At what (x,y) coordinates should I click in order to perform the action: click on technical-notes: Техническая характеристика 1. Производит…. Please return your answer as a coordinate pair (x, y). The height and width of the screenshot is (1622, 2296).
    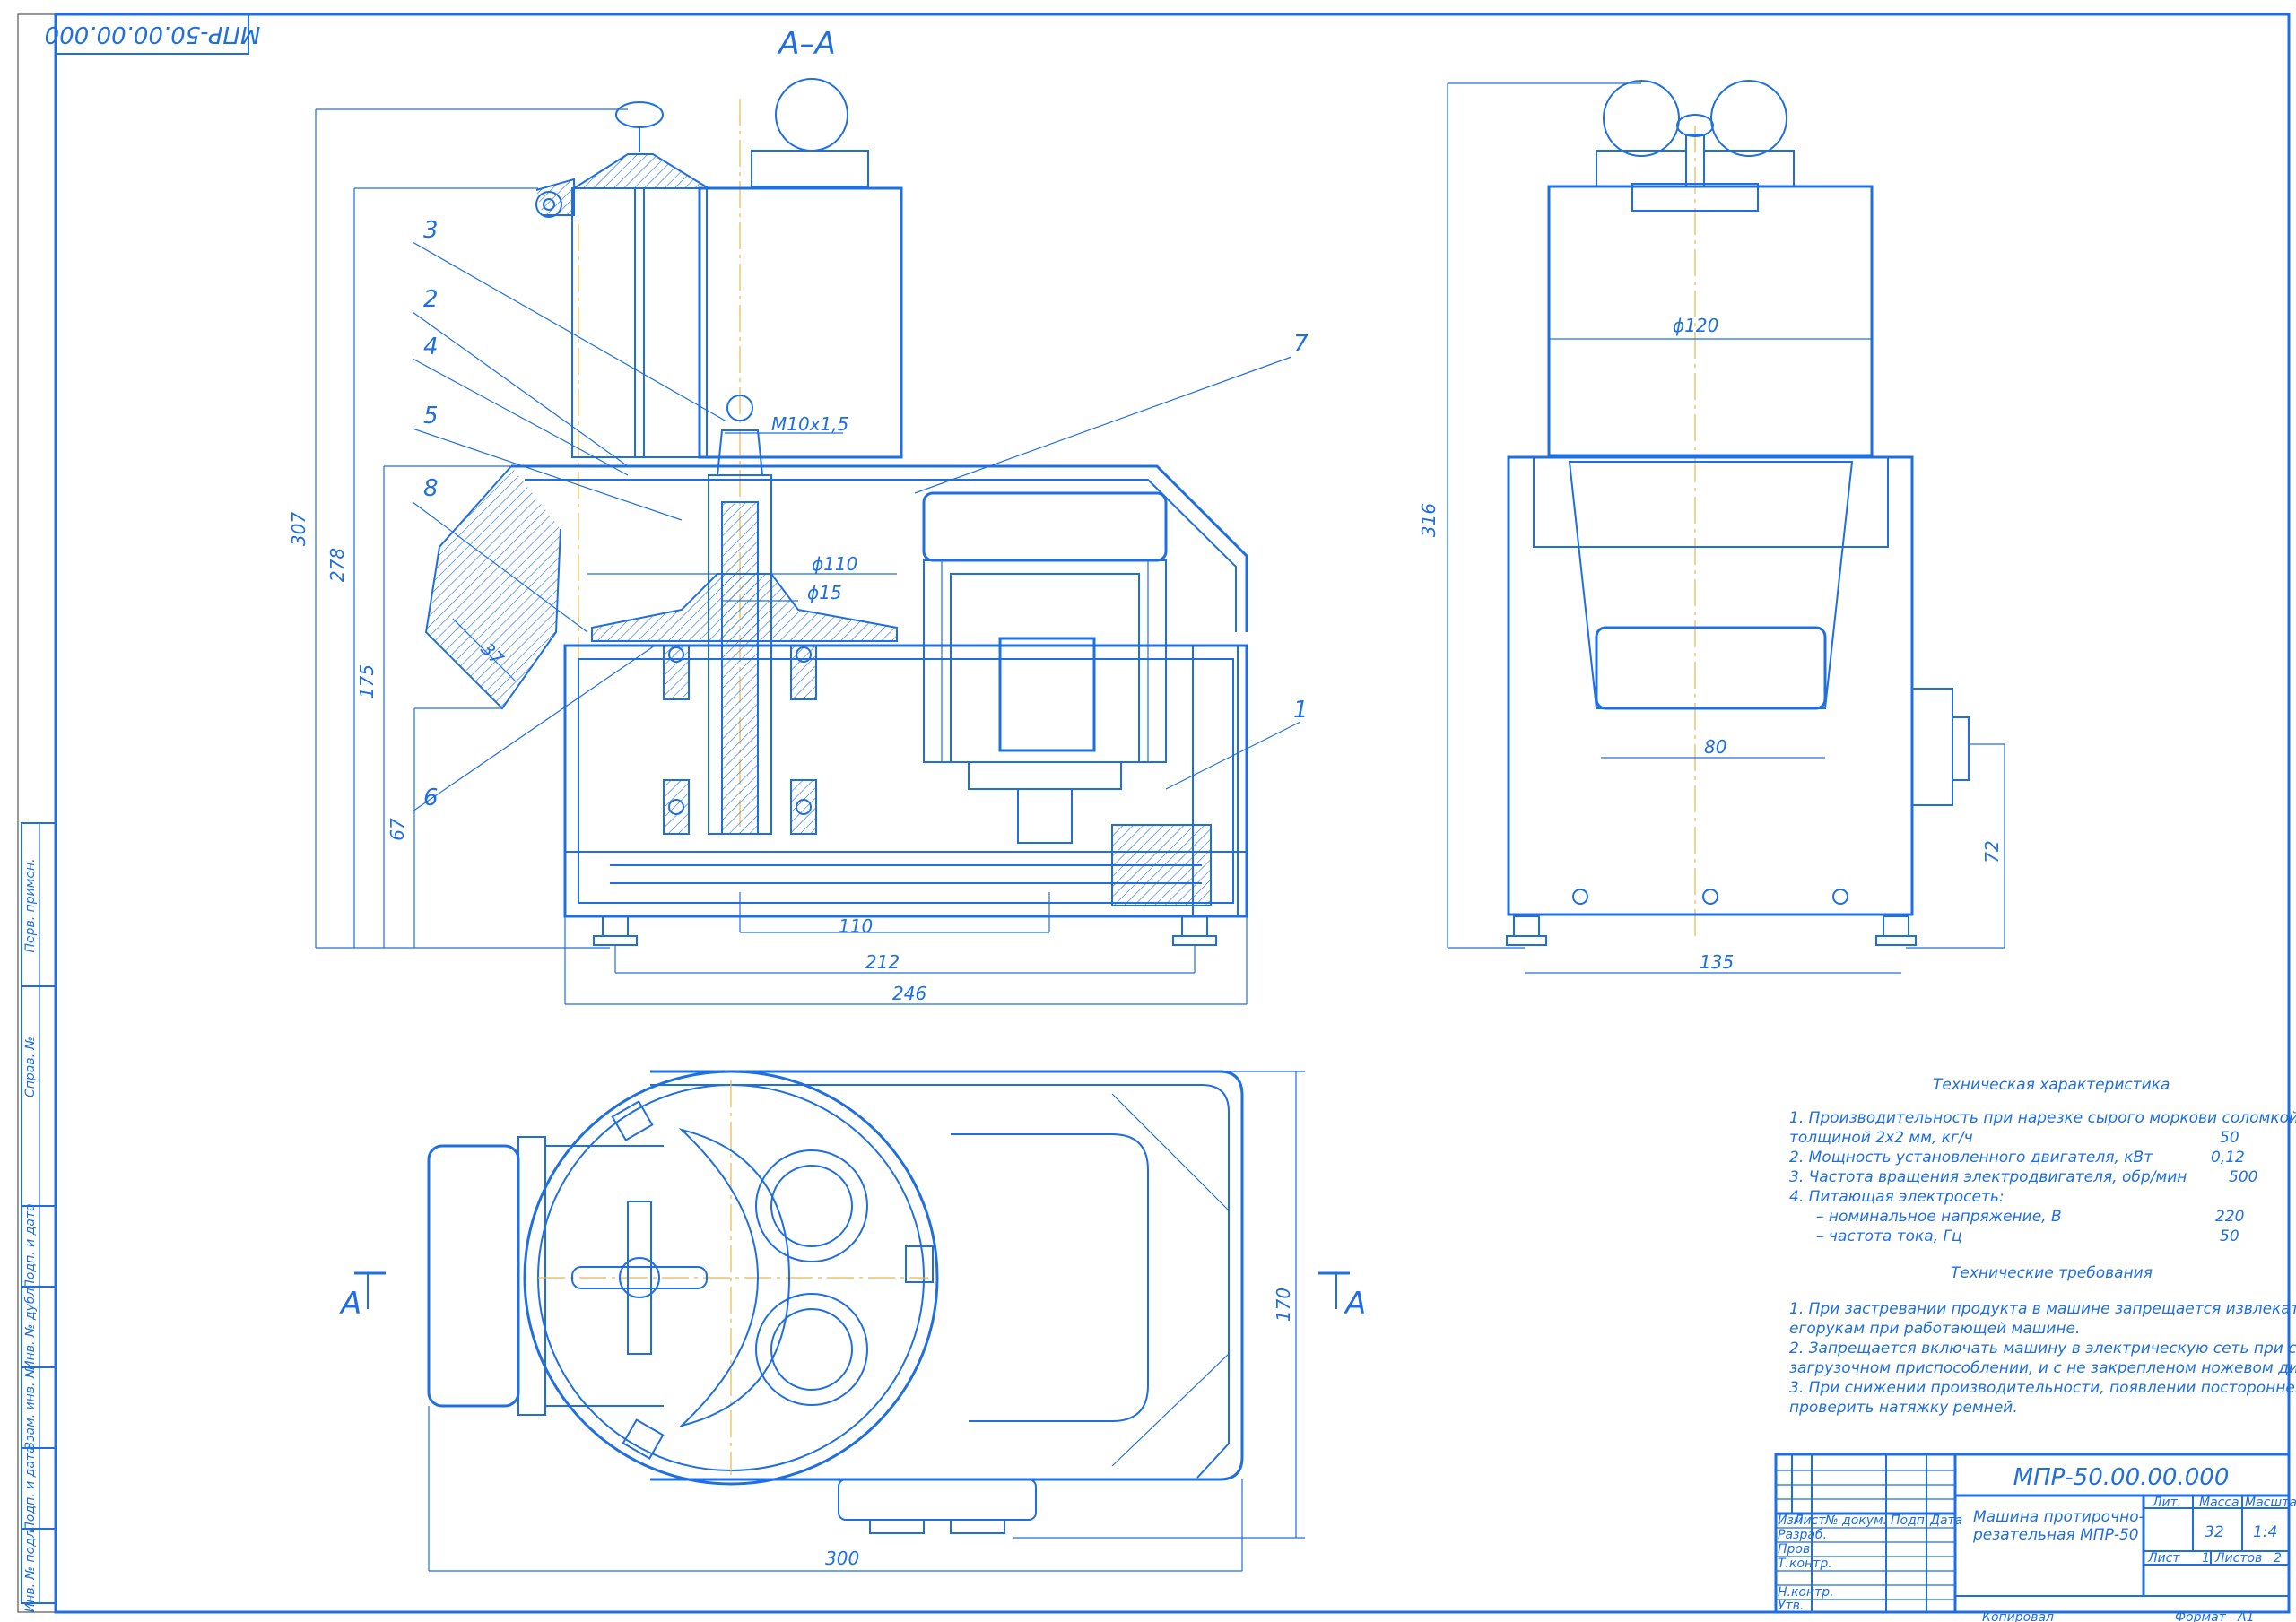
    Looking at the image, I should click on (2042, 1246).